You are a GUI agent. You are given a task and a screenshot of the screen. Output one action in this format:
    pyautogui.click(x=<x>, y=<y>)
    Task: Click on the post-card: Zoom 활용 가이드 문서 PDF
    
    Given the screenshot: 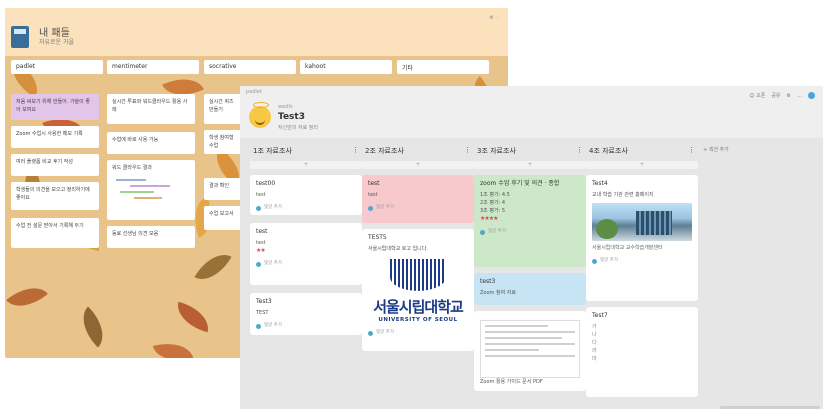 What is the action you would take?
    pyautogui.click(x=530, y=351)
    